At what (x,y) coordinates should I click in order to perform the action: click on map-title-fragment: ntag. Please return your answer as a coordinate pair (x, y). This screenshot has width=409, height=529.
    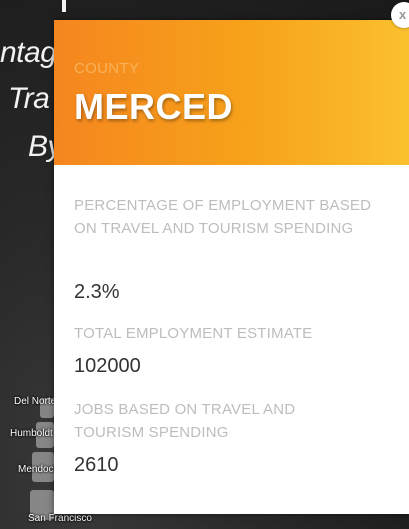
    Looking at the image, I should click on (28, 52).